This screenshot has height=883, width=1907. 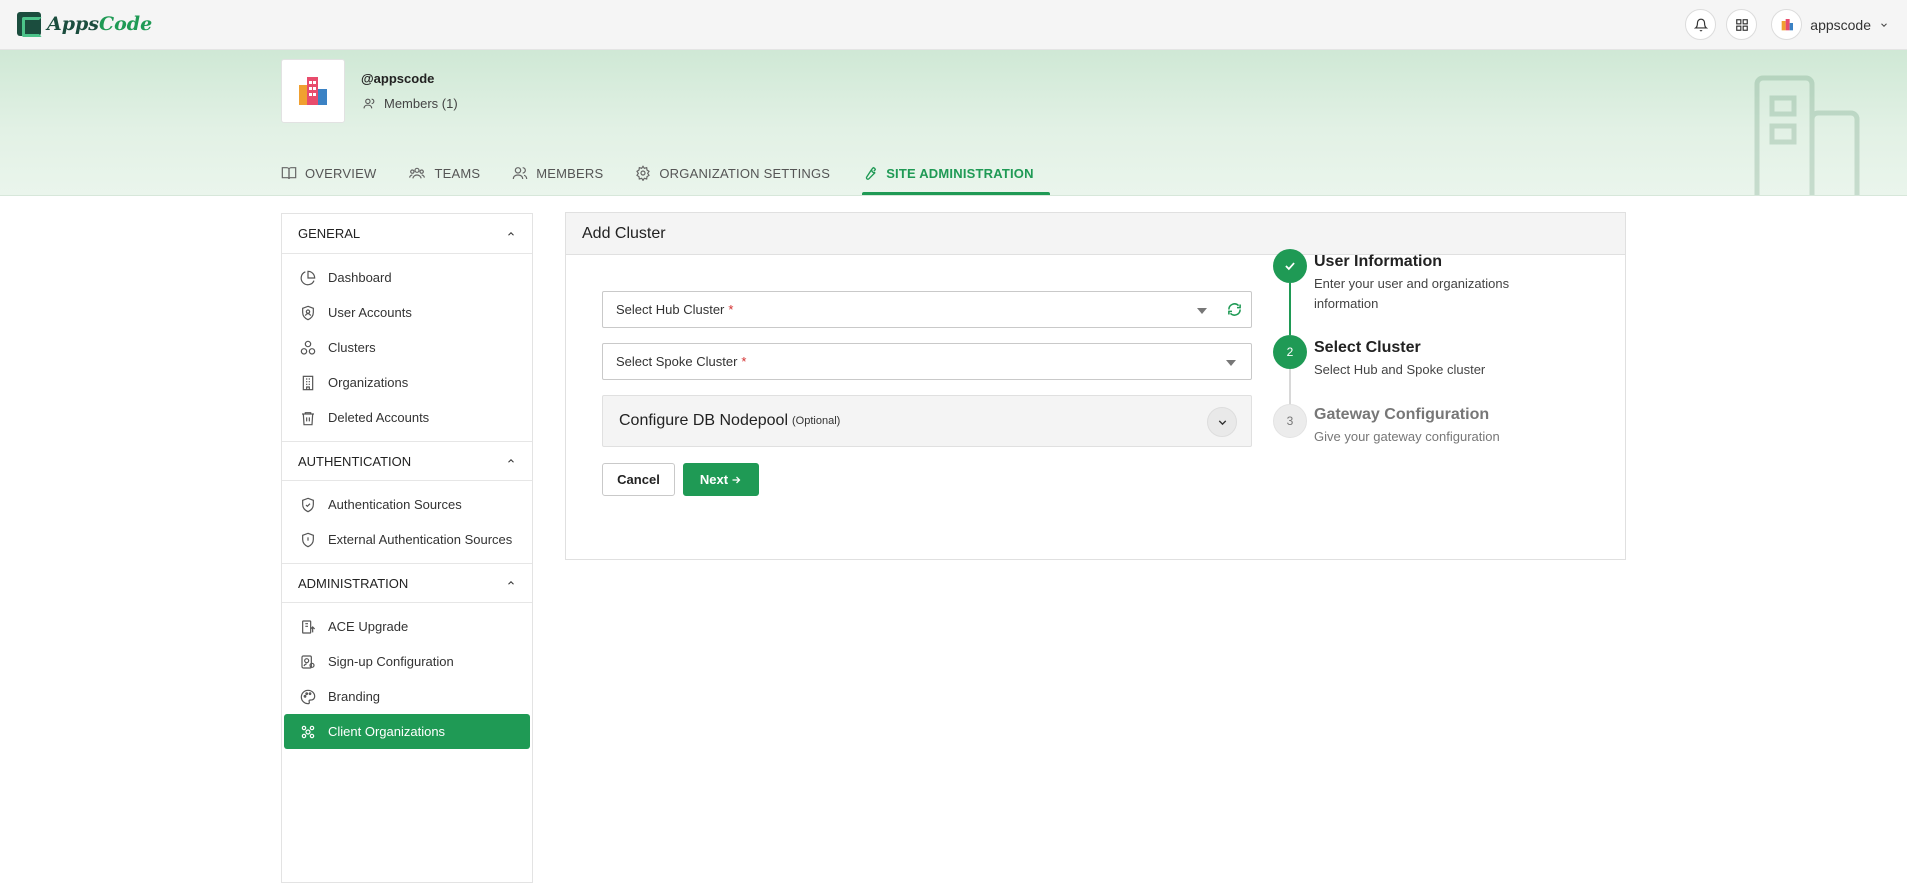 What do you see at coordinates (520, 173) in the screenshot?
I see `members-icon` at bounding box center [520, 173].